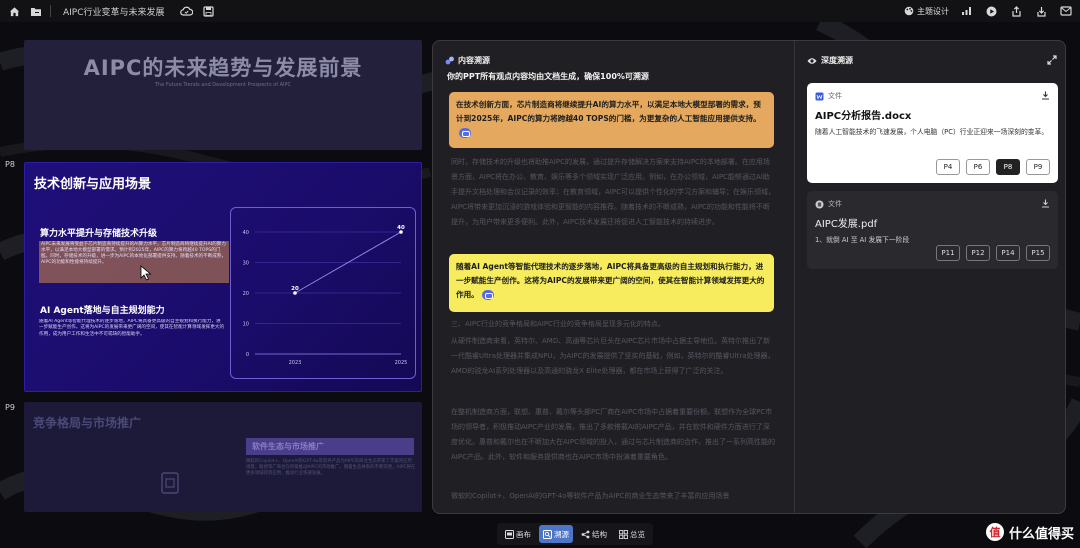  What do you see at coordinates (10, 407) in the screenshot?
I see `page-number-p9: P9` at bounding box center [10, 407].